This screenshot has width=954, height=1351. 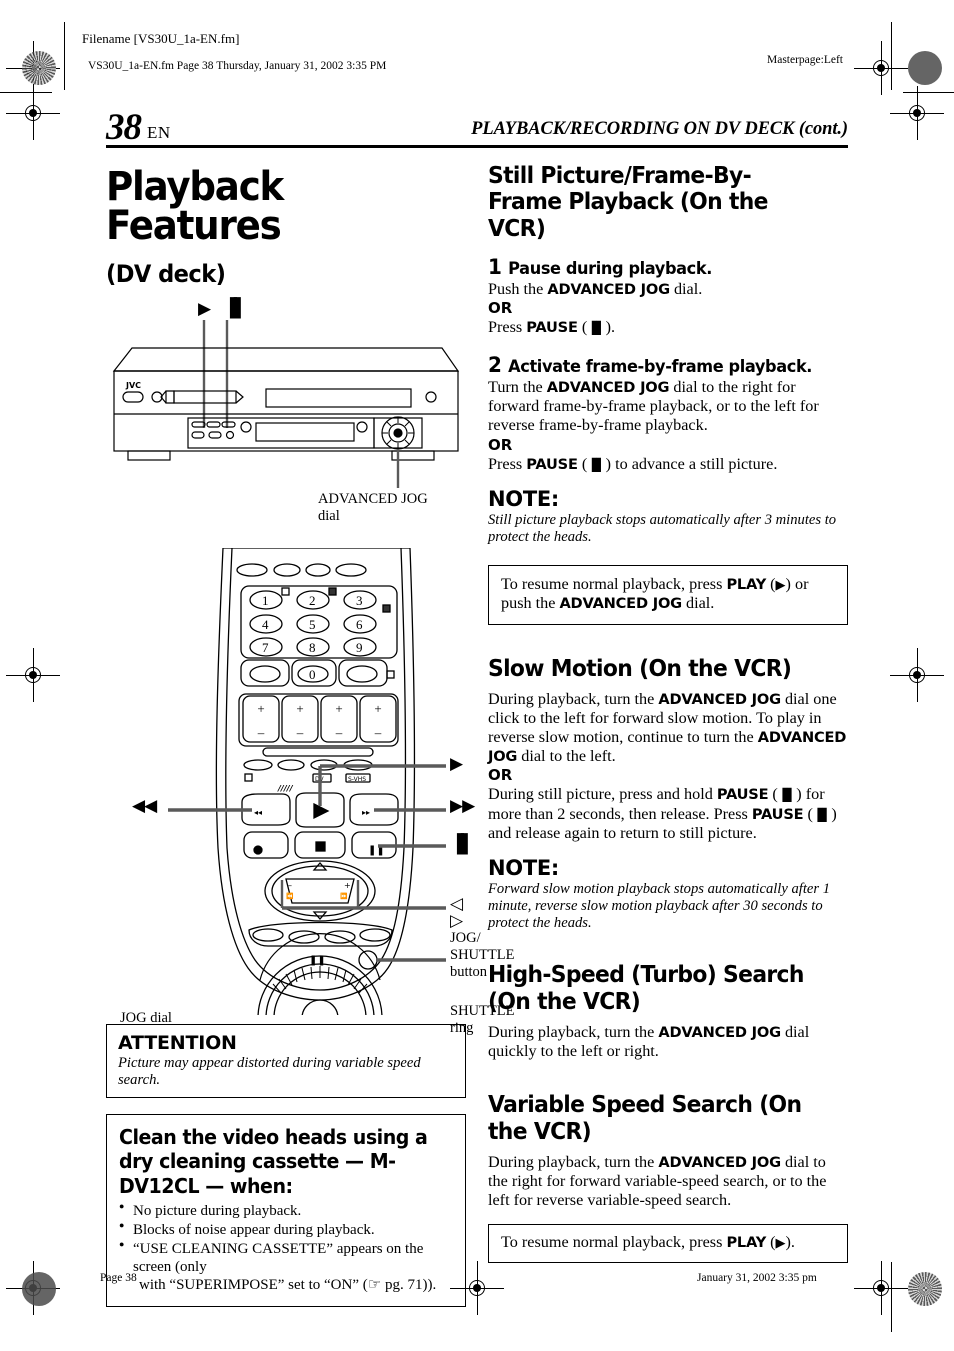 I want to click on step-1-title: 1 Pause during playback., so click(x=659, y=267).